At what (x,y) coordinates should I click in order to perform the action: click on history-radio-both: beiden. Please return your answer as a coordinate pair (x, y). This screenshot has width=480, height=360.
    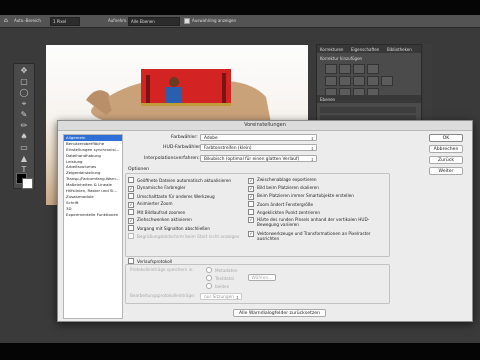
    Looking at the image, I should click on (217, 286).